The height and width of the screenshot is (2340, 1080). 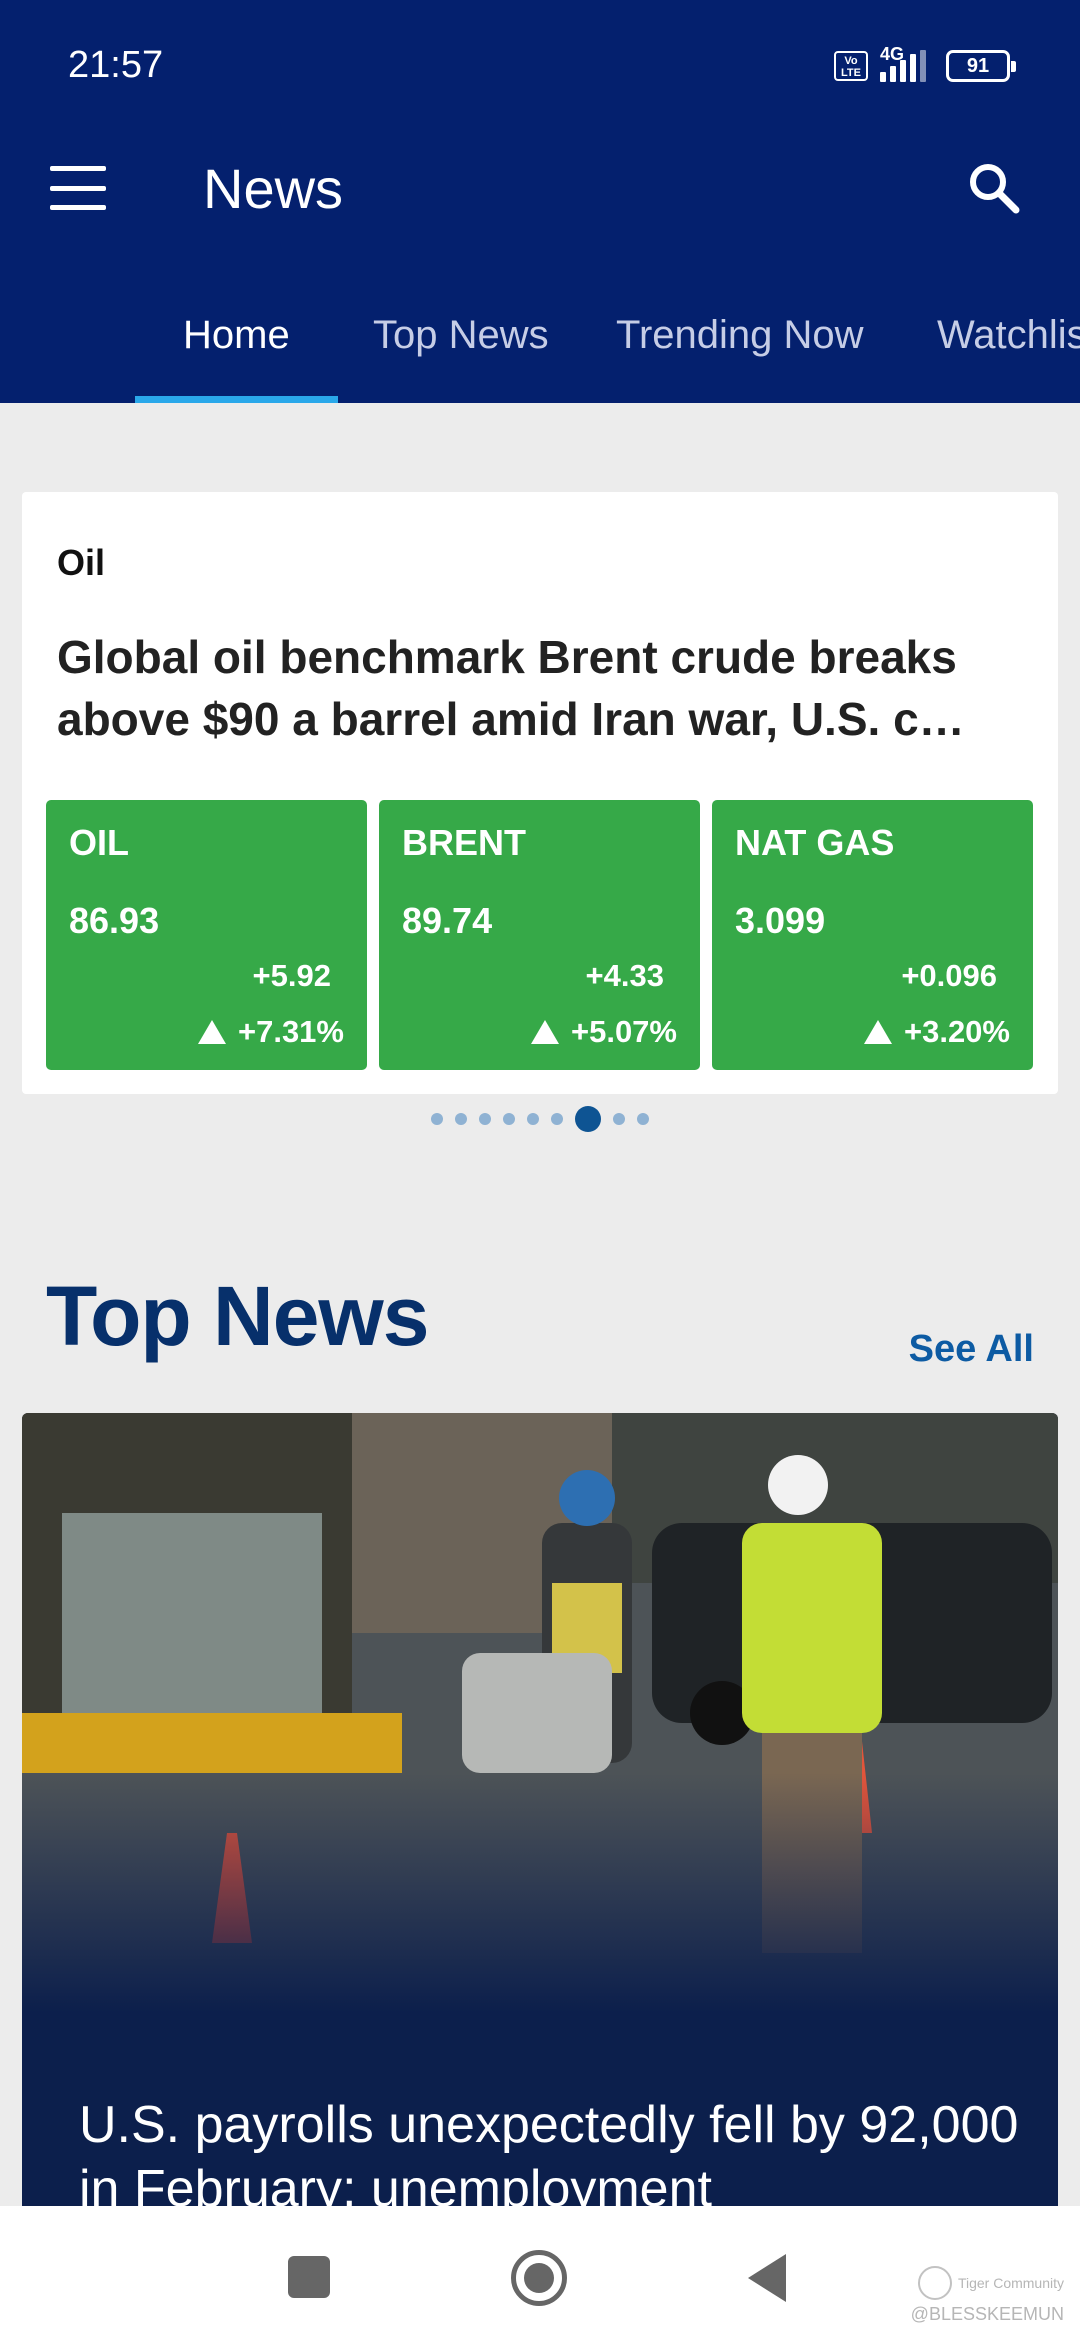 I want to click on tab-bar: Home Top News Trending Now Watchlis, so click(x=540, y=351).